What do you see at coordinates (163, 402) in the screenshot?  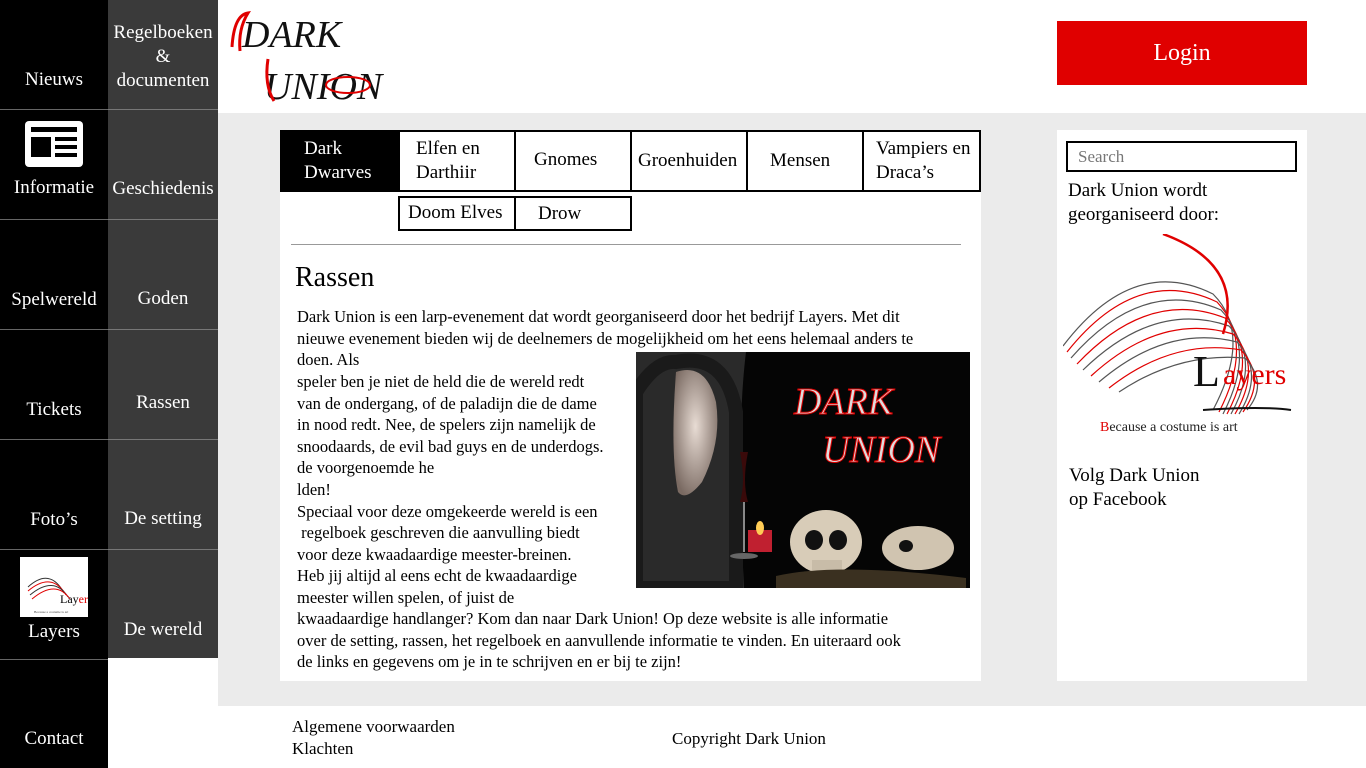 I see `nav-label: Rassen` at bounding box center [163, 402].